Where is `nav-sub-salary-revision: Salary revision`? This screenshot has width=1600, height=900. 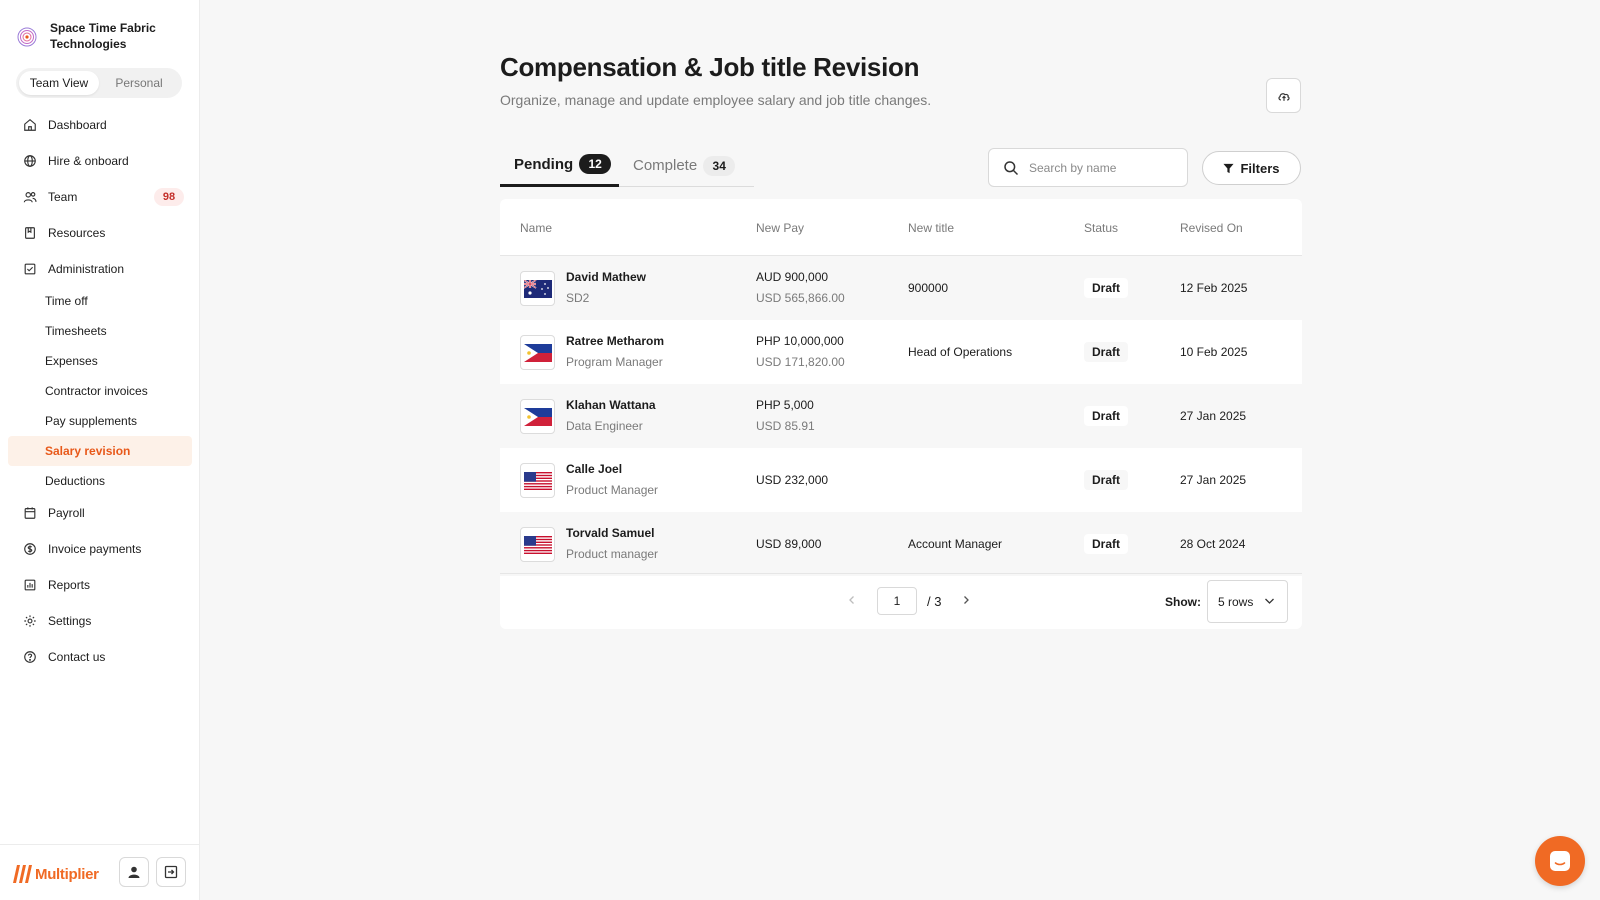
nav-sub-salary-revision: Salary revision is located at coordinates (100, 451).